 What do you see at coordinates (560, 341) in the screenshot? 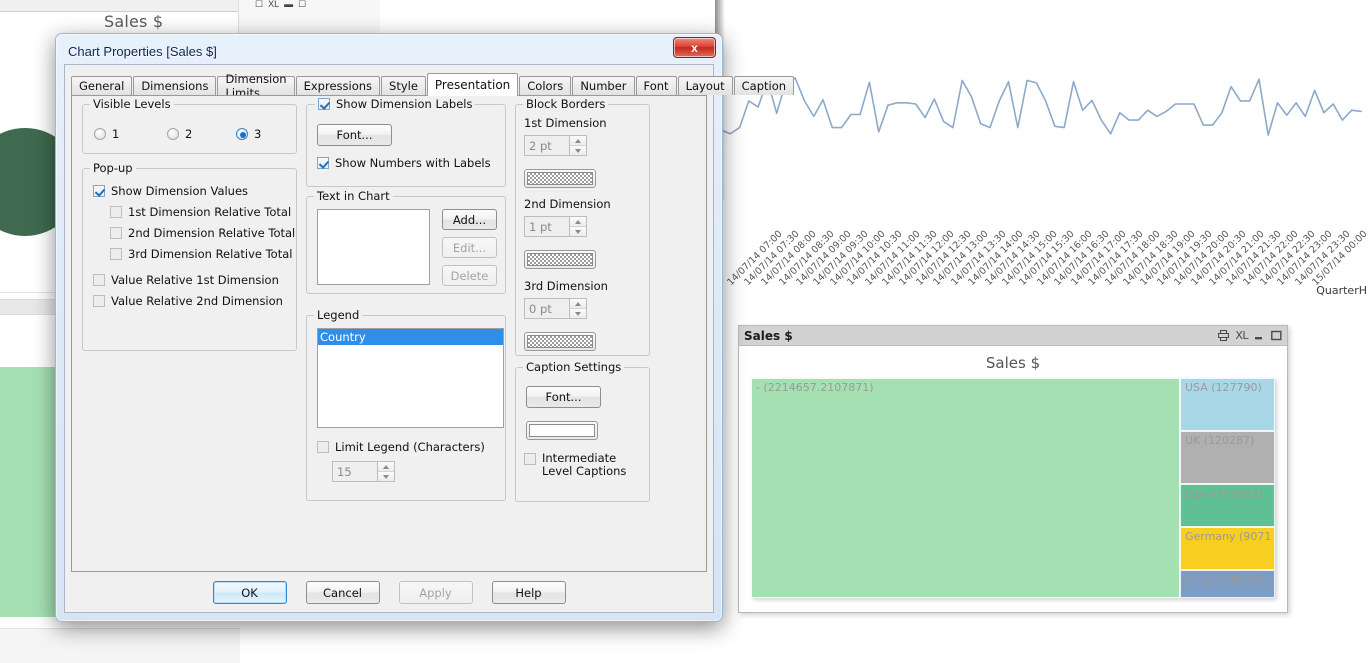
I see `block-border-3rd-pattern-button` at bounding box center [560, 341].